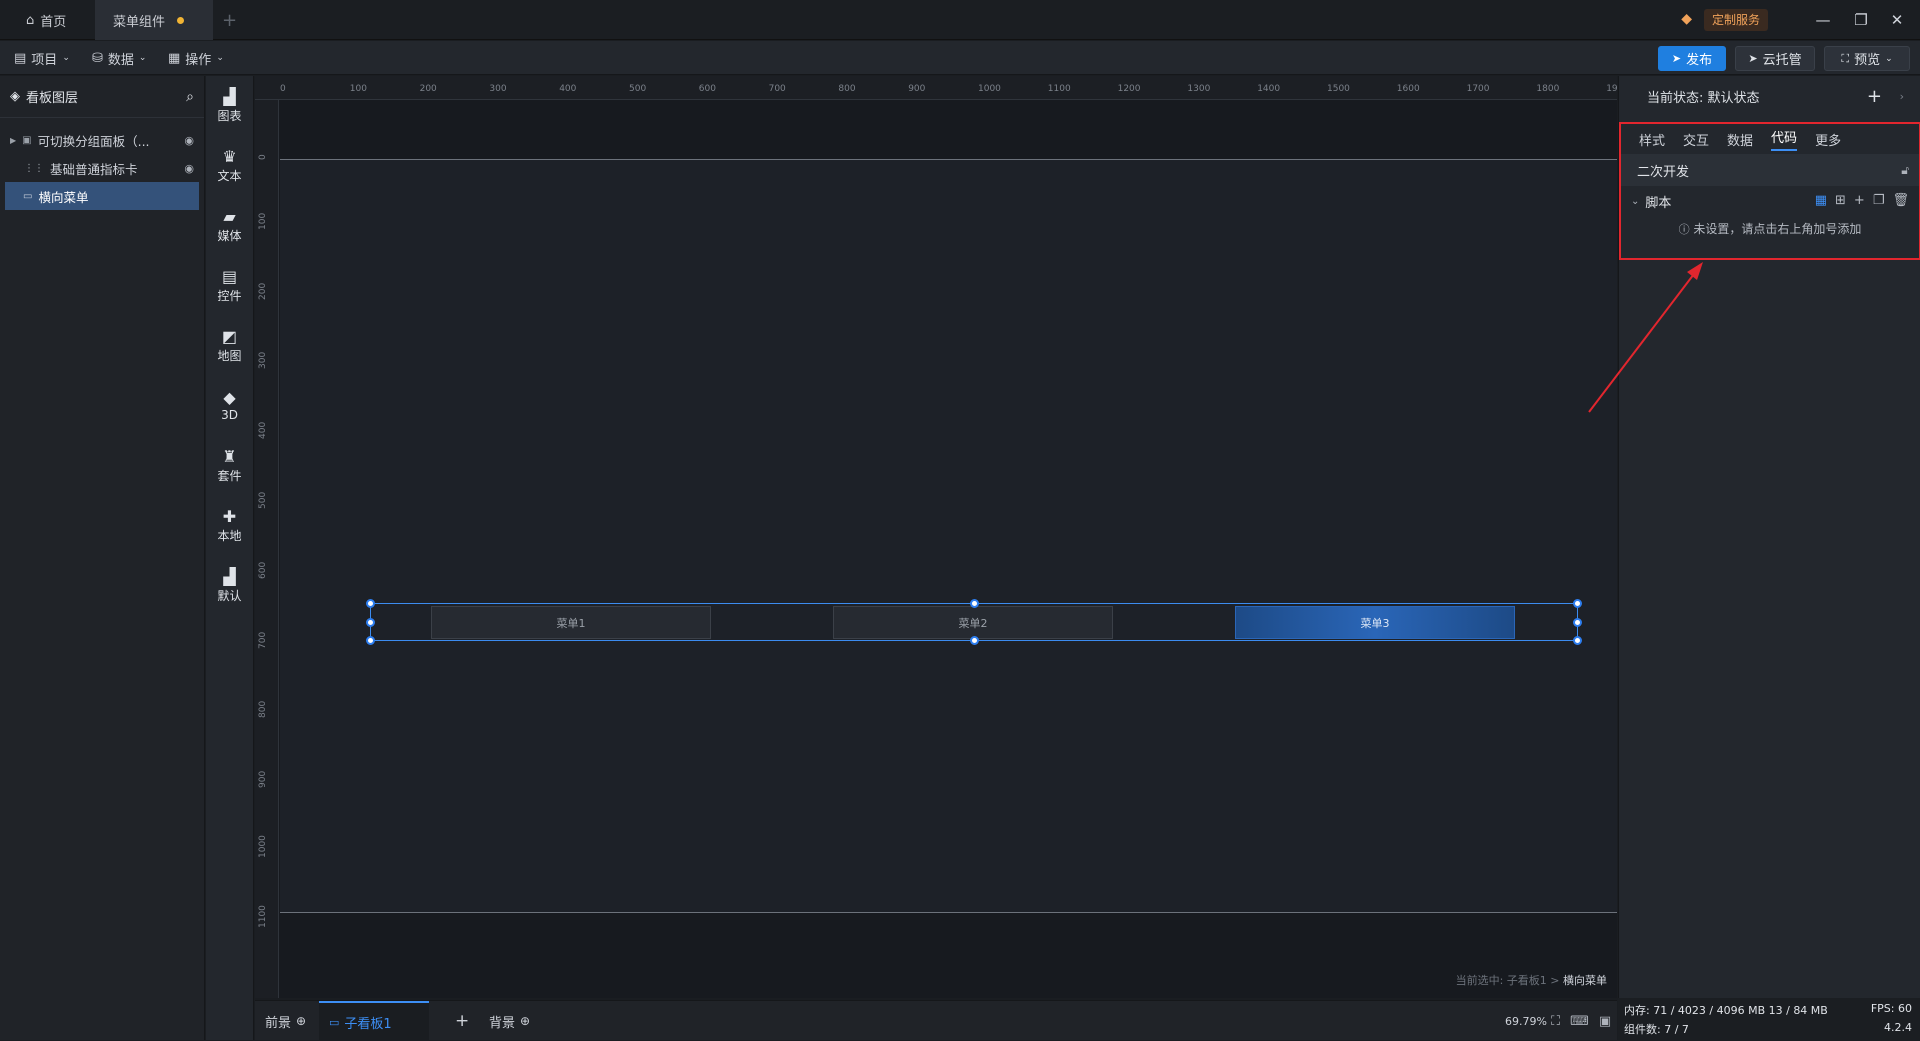  I want to click on ruler-tick-label: 1100, so click(1059, 89).